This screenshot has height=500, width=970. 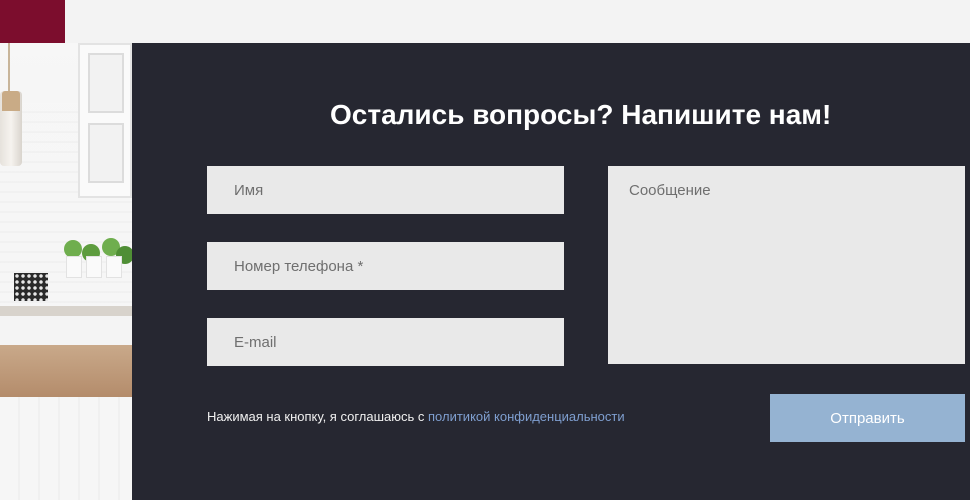 I want to click on email-input: E-mail, so click(x=385, y=342).